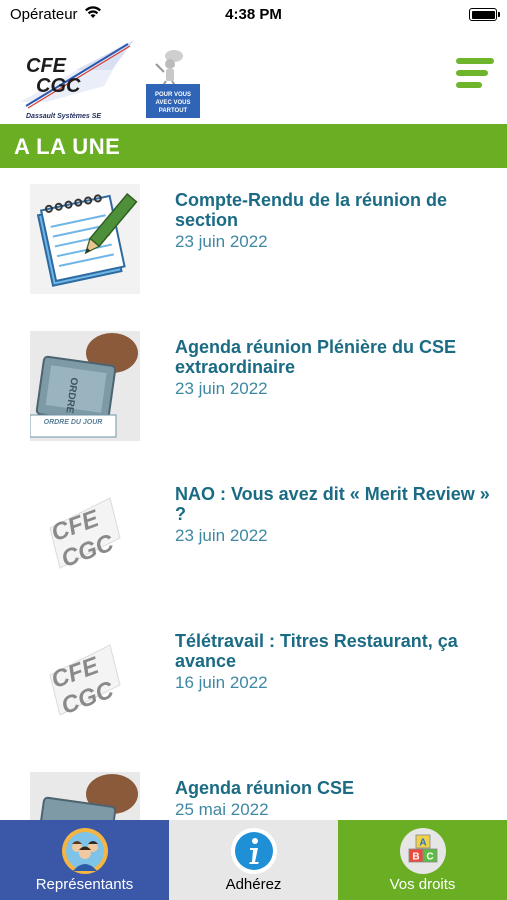 The width and height of the screenshot is (507, 900). Describe the element at coordinates (335, 799) in the screenshot. I see `article-title: Agenda réunion CSE 25 mai 2022` at that location.